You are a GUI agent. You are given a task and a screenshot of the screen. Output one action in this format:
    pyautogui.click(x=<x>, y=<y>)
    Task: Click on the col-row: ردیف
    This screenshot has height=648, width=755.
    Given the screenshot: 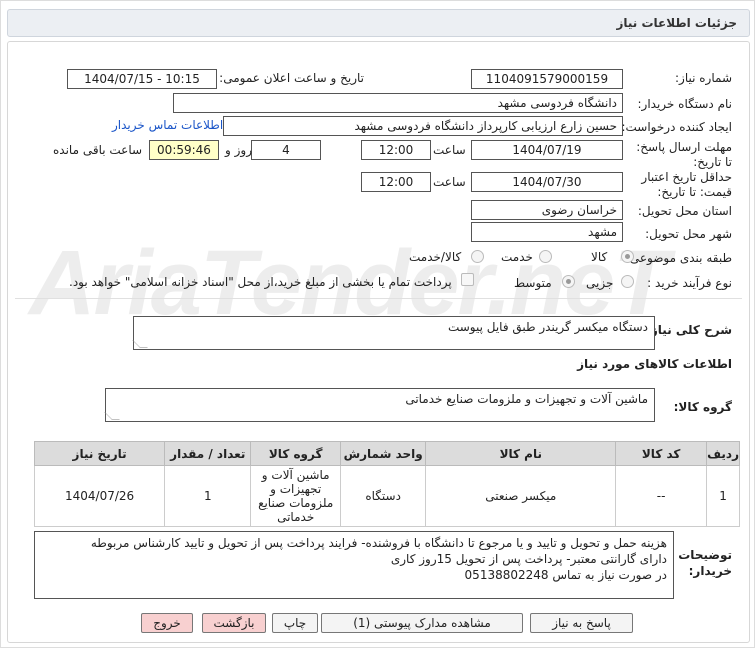 What is the action you would take?
    pyautogui.click(x=723, y=453)
    